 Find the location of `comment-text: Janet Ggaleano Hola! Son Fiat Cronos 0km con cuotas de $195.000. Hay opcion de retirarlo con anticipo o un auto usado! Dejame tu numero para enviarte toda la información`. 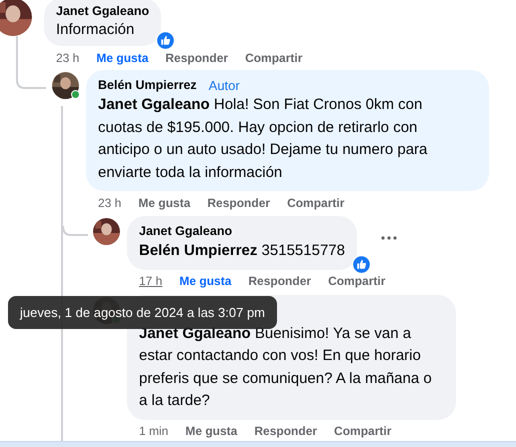

comment-text: Janet Ggaleano Hola! Son Fiat Cronos 0km con cuotas de $195.000. Hay opcion de retirarlo con anticipo o un auto usado! Dejame tu numero para enviarte toda la información is located at coordinates (263, 138).